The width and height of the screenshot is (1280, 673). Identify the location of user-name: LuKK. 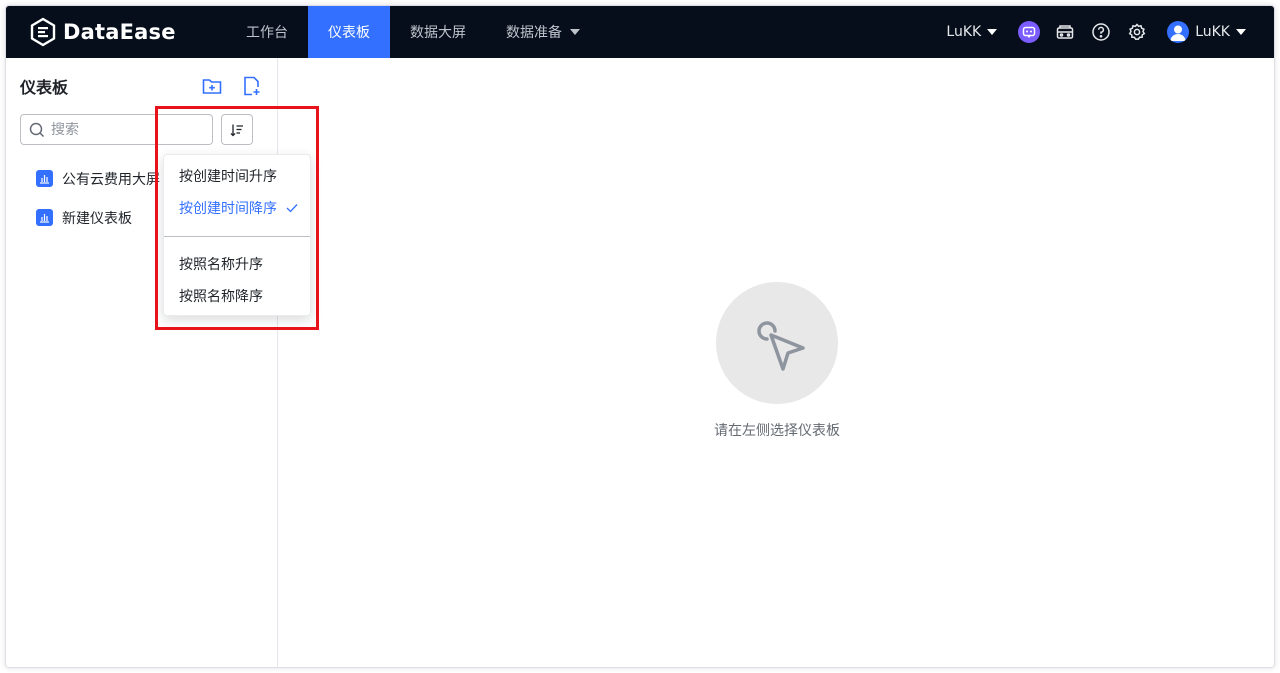
(1212, 32).